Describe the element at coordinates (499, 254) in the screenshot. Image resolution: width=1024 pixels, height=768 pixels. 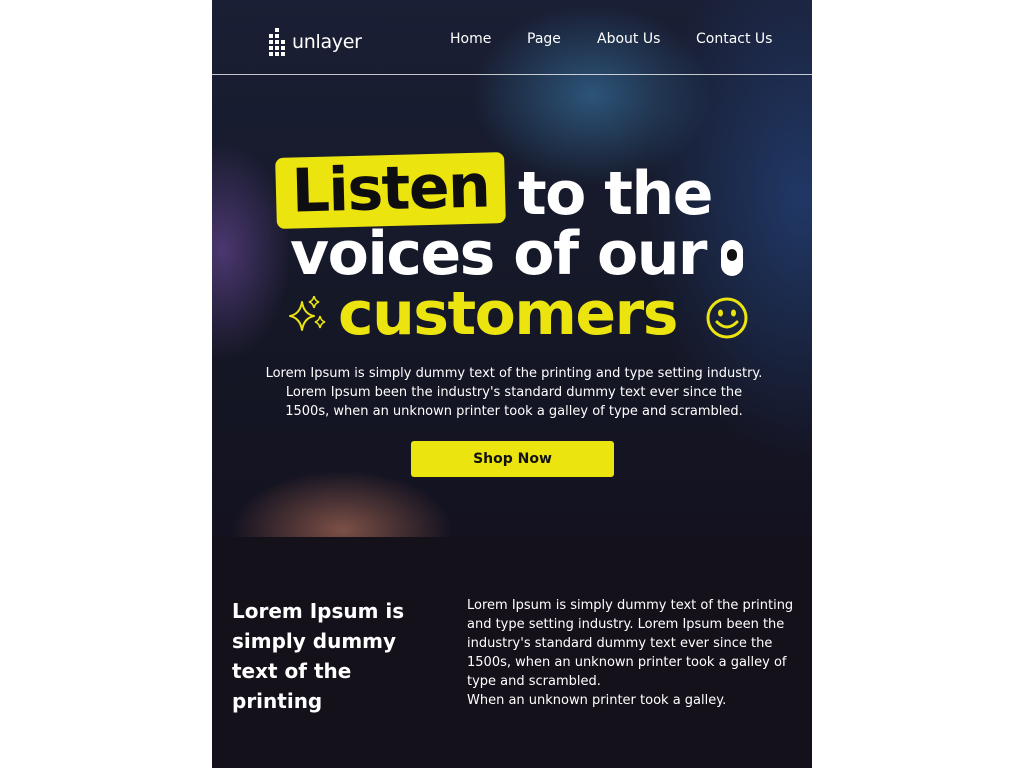
I see `headline-line2: voices of our` at that location.